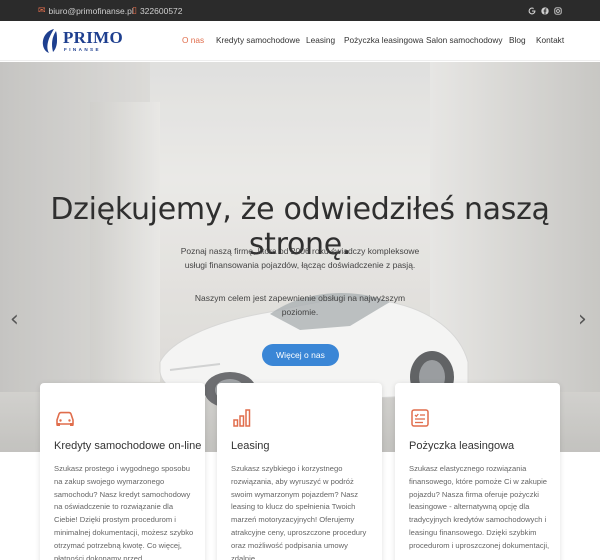  I want to click on facebook-icon, so click(545, 10).